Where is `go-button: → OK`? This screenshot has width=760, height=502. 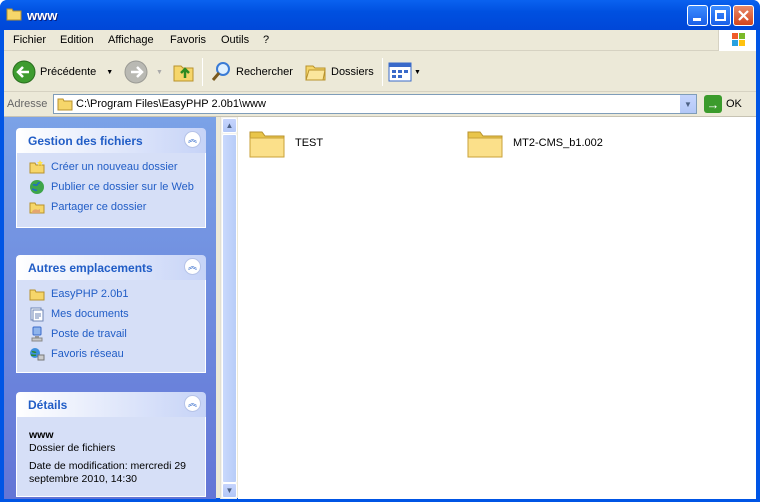 go-button: → OK is located at coordinates (723, 104).